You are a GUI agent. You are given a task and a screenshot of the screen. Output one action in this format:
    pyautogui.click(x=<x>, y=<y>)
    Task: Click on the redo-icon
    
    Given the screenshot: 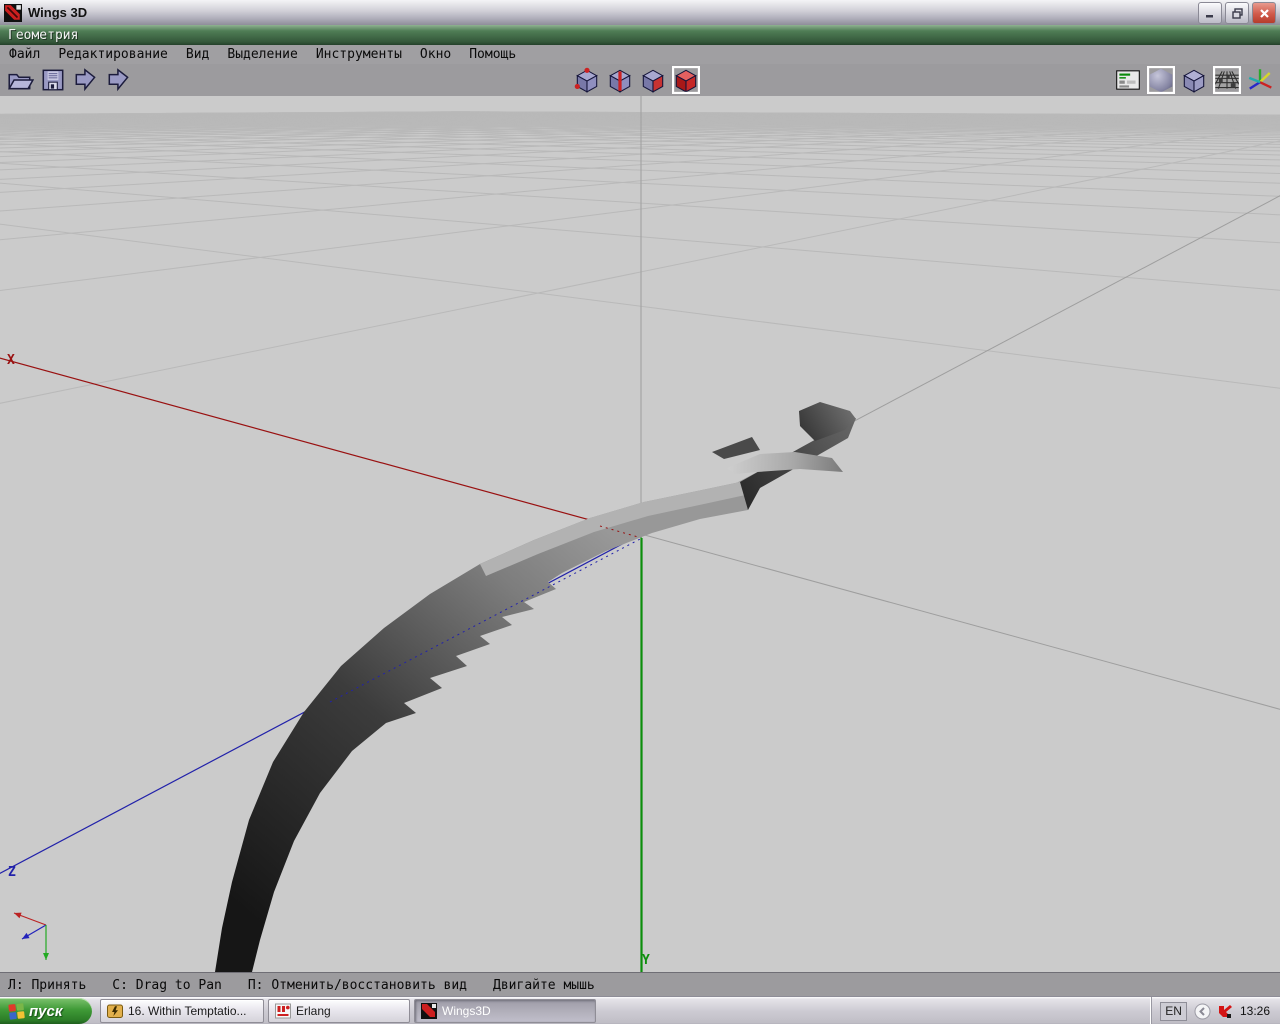 What is the action you would take?
    pyautogui.click(x=118, y=80)
    